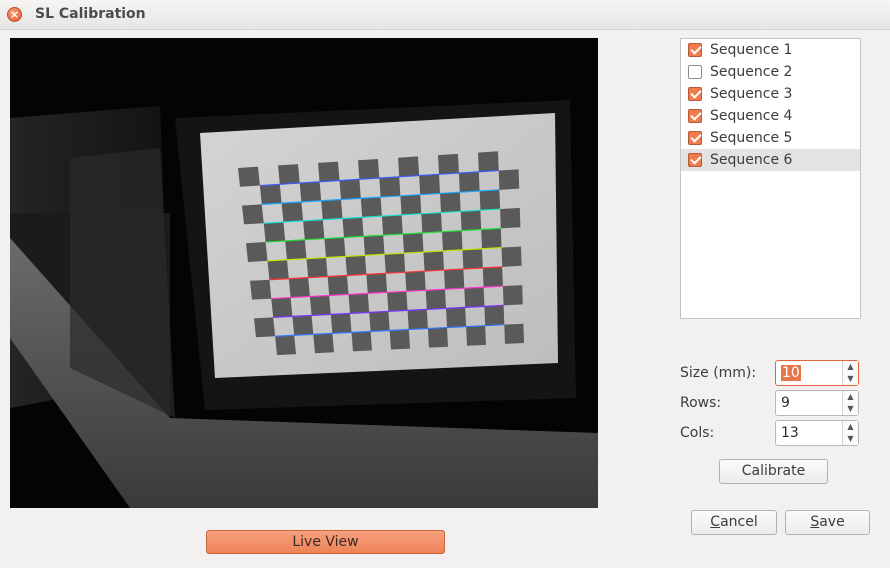  What do you see at coordinates (773, 471) in the screenshot?
I see `calibrate-button: Calibrate` at bounding box center [773, 471].